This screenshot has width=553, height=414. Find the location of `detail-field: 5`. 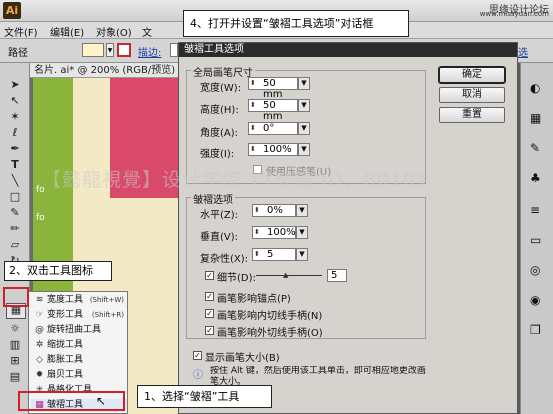

detail-field: 5 is located at coordinates (337, 275).